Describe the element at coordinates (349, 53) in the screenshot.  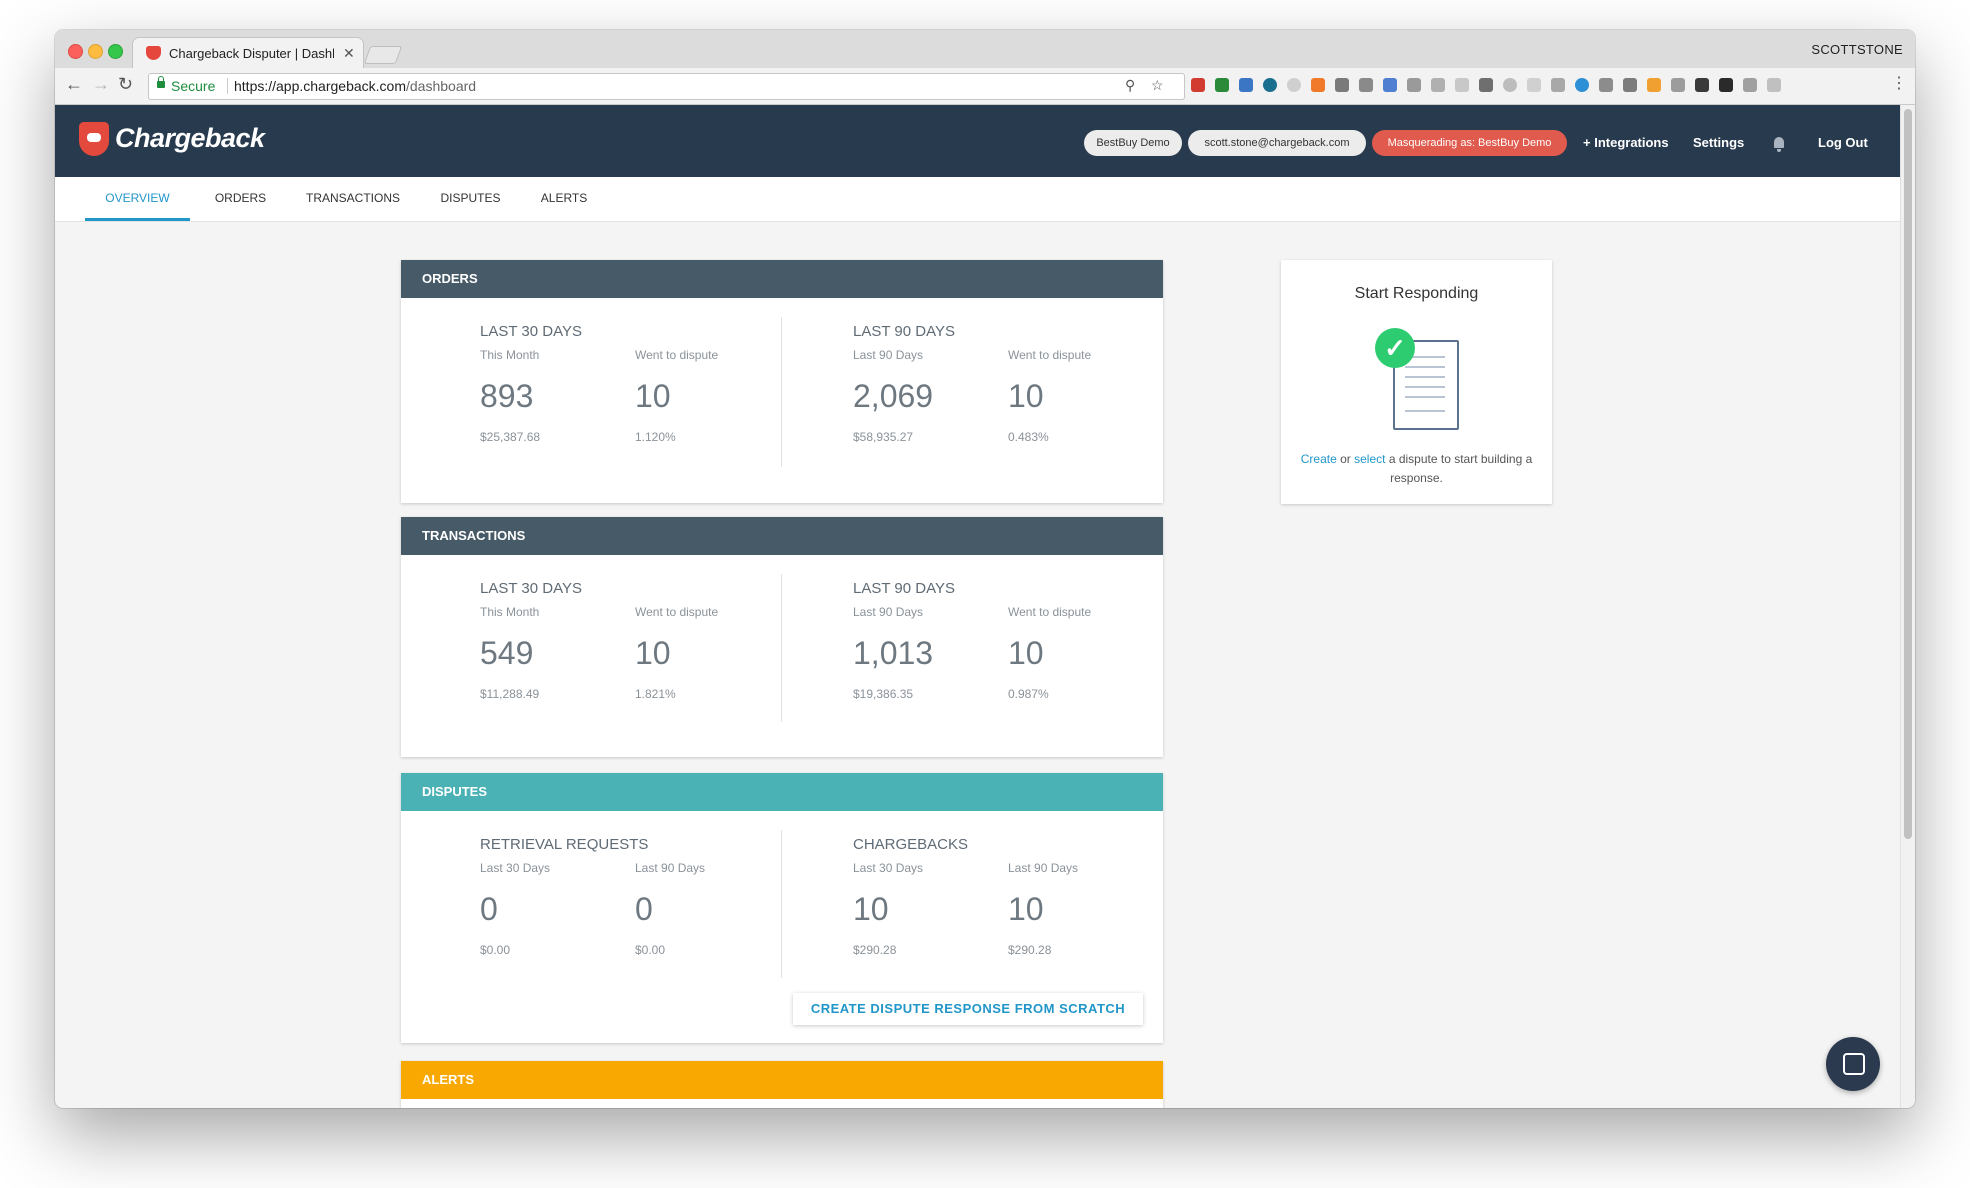
I see `tab-close-icon: ✕` at that location.